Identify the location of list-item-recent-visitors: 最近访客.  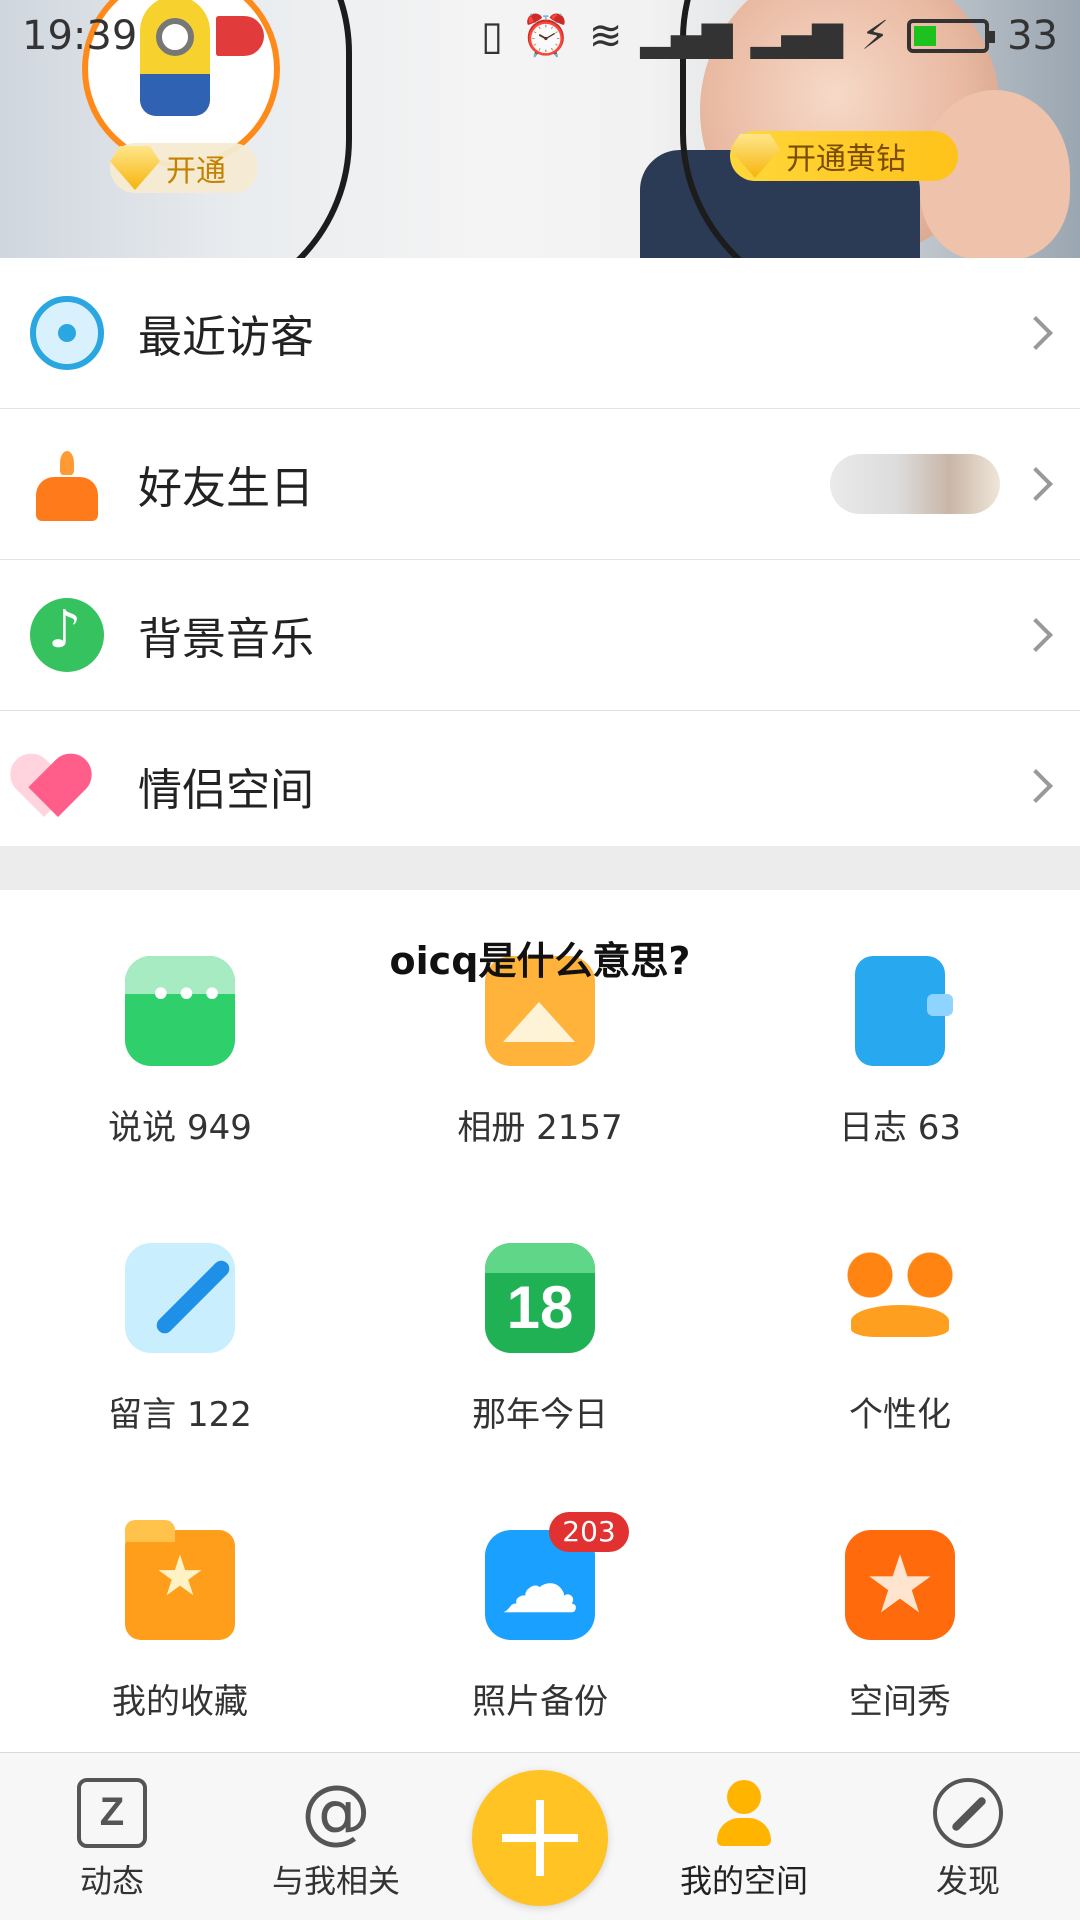
(540, 333).